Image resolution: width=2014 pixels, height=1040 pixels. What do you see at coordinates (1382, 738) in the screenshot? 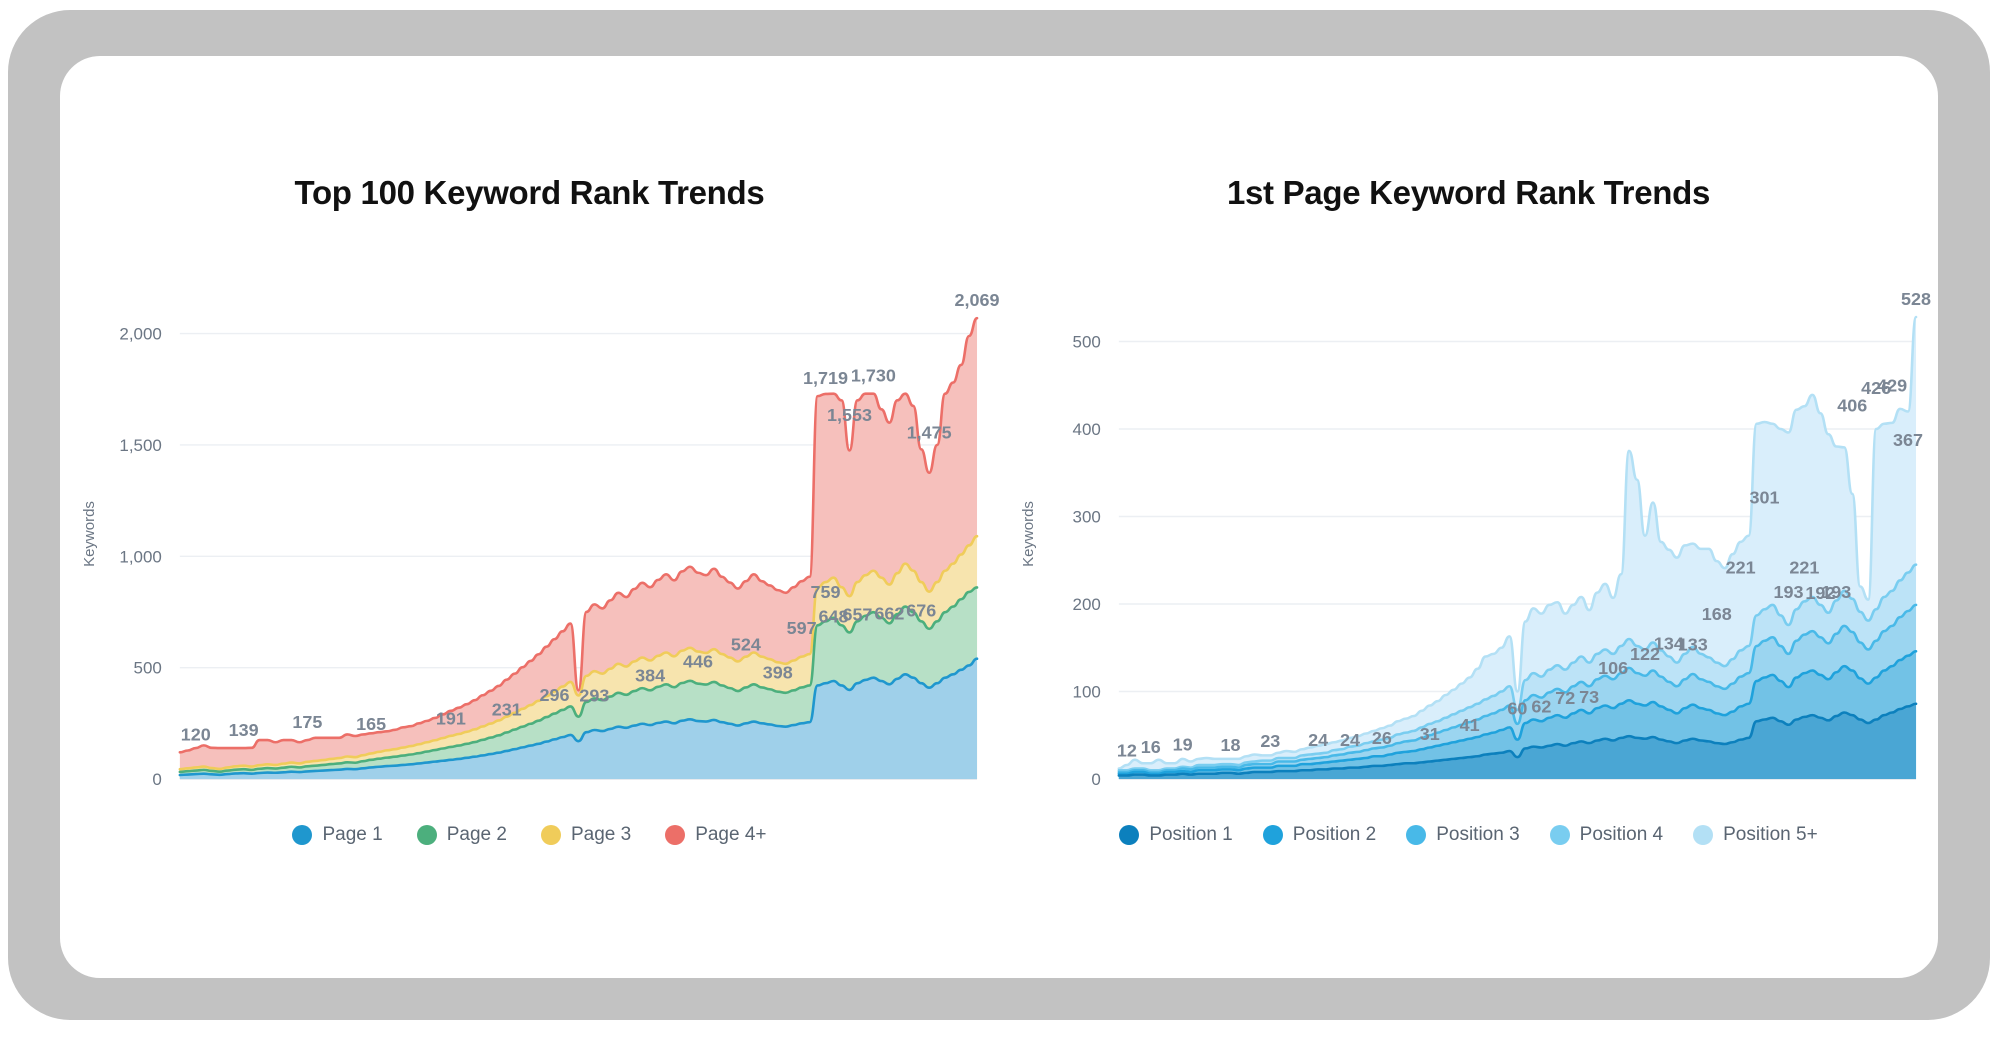
I see `data-point-label: 26` at bounding box center [1382, 738].